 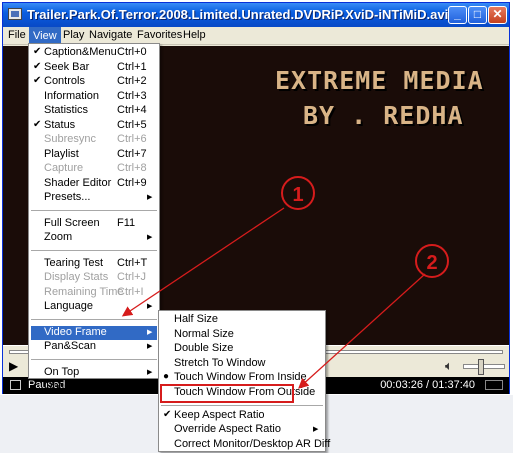 What do you see at coordinates (15, 385) in the screenshot?
I see `status-icon` at bounding box center [15, 385].